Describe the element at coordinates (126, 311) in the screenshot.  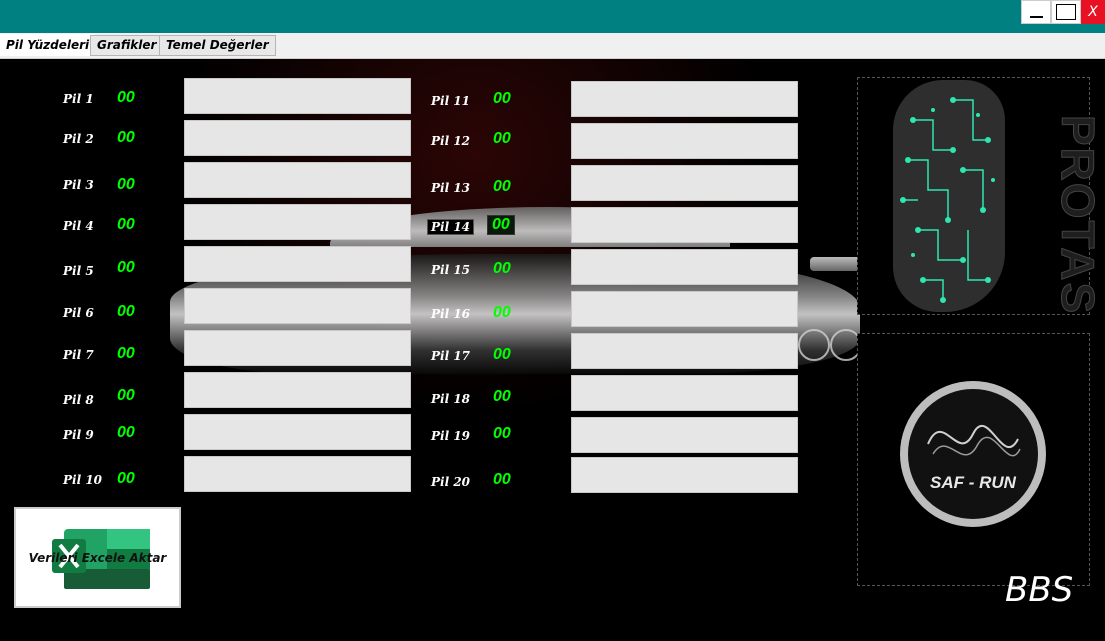
I see `pil-6-value: 00` at that location.